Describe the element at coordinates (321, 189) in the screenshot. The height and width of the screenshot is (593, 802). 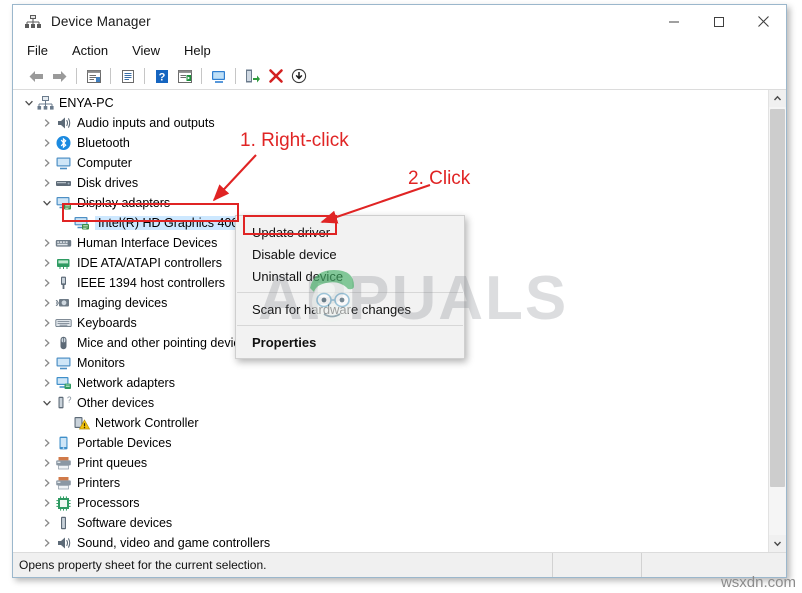
I see `arrow-to-device` at that location.